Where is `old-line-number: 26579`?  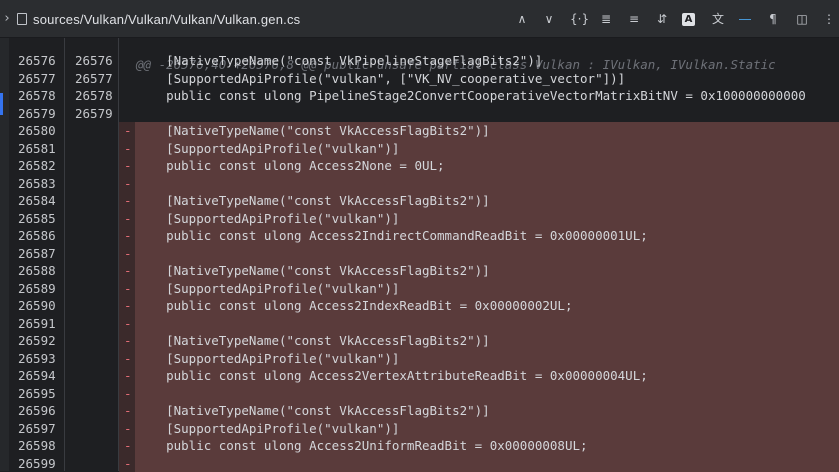
old-line-number: 26579 is located at coordinates (37, 114).